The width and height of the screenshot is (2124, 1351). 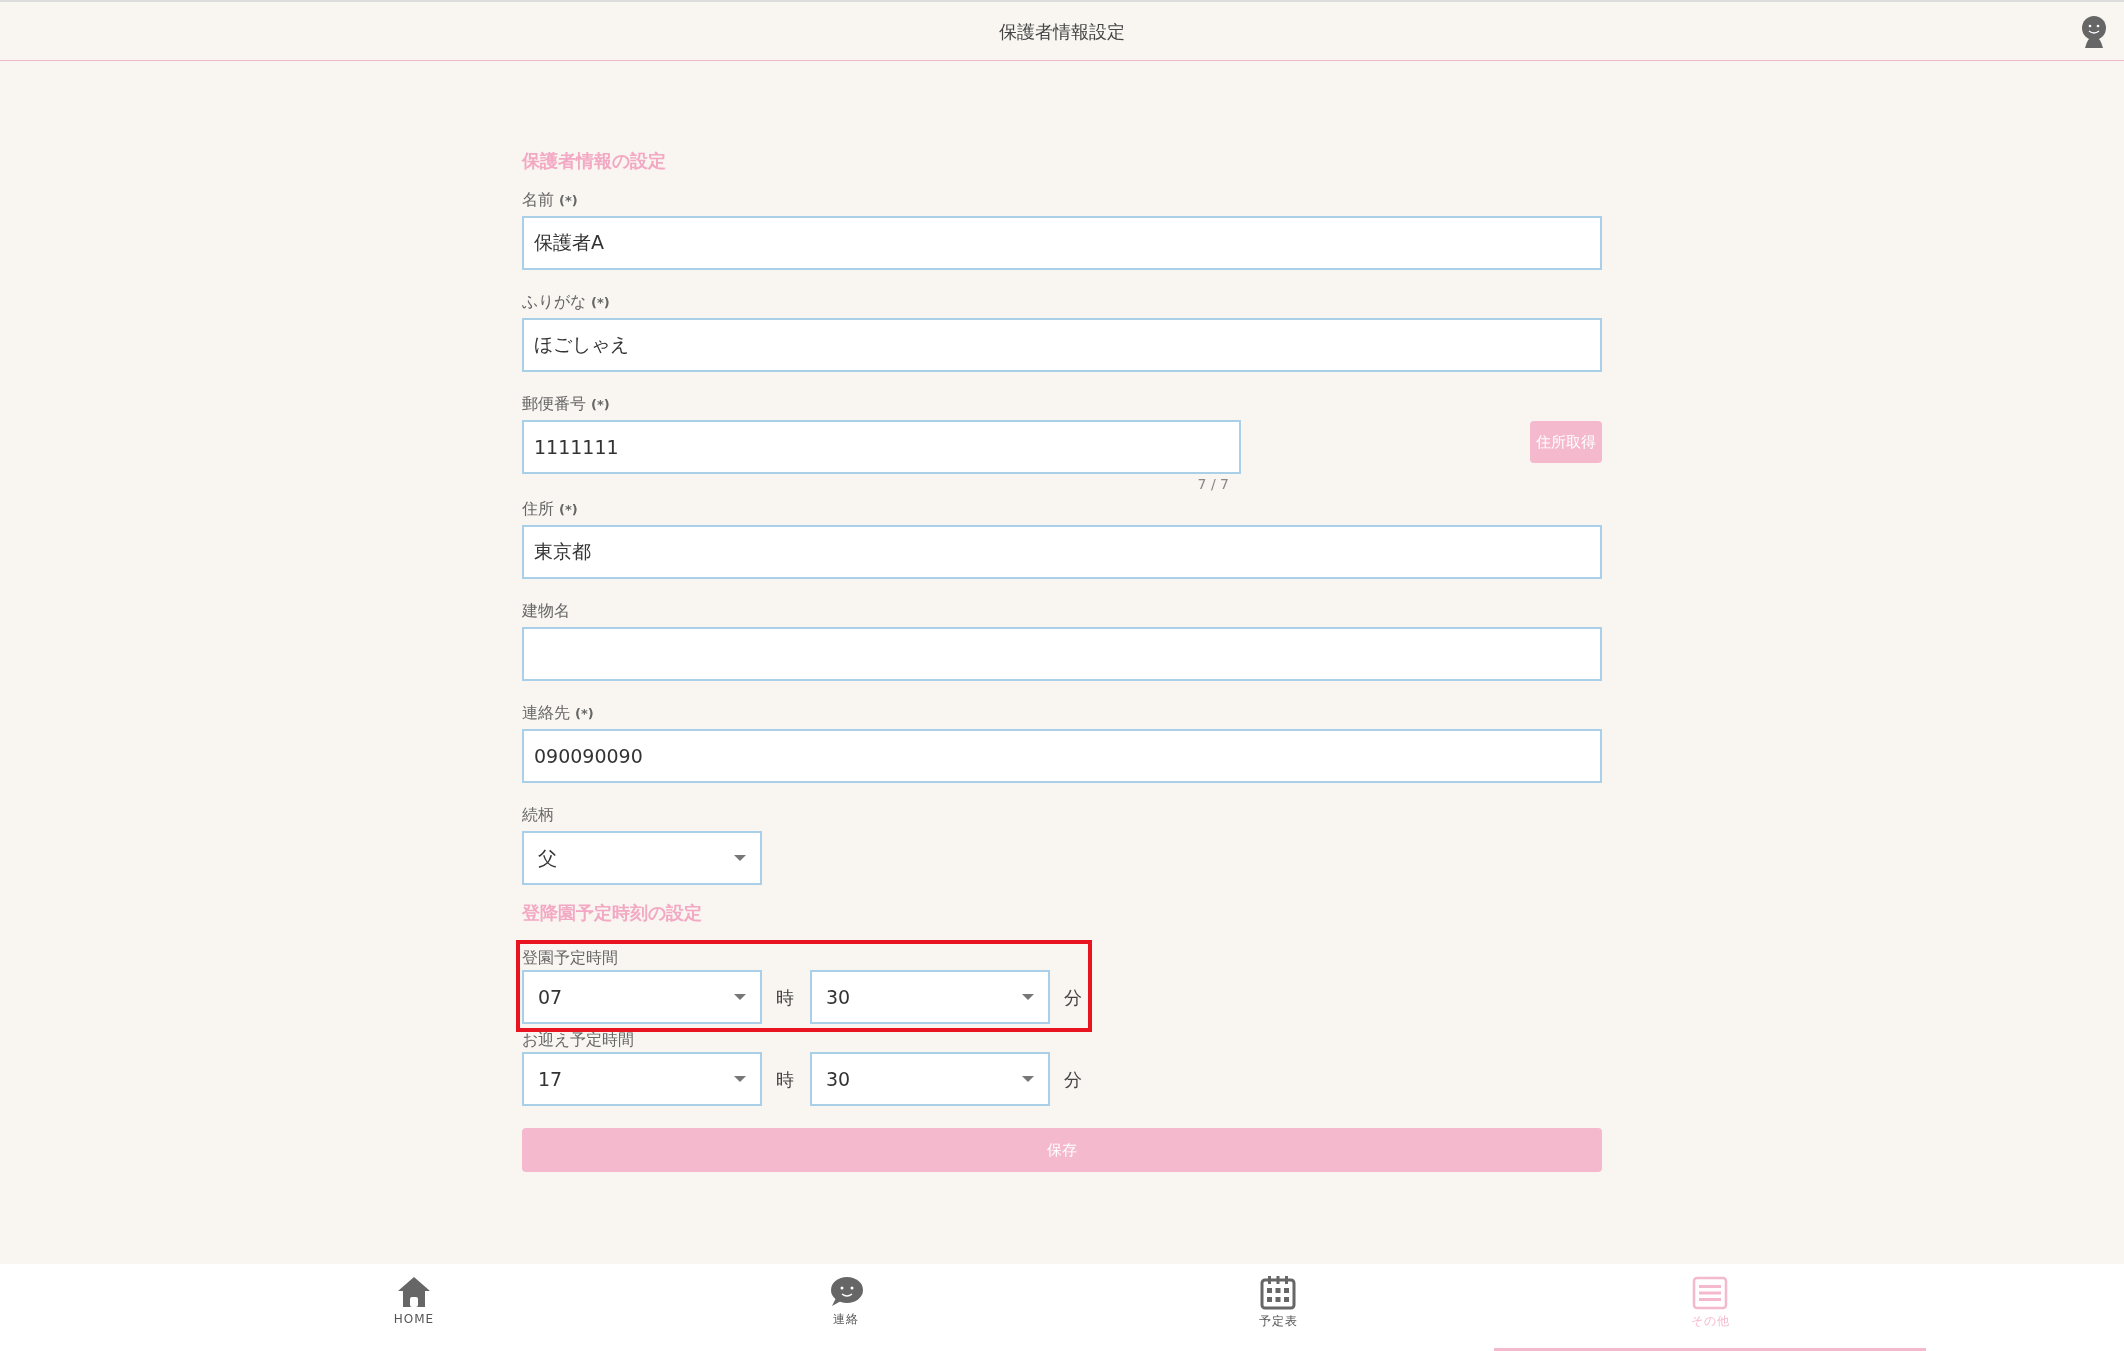 I want to click on input-field: 090090090, so click(x=1062, y=756).